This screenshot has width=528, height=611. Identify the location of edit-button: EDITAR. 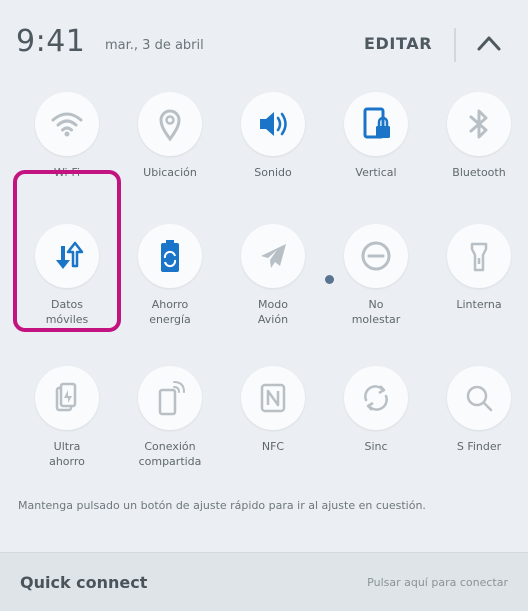
(398, 43).